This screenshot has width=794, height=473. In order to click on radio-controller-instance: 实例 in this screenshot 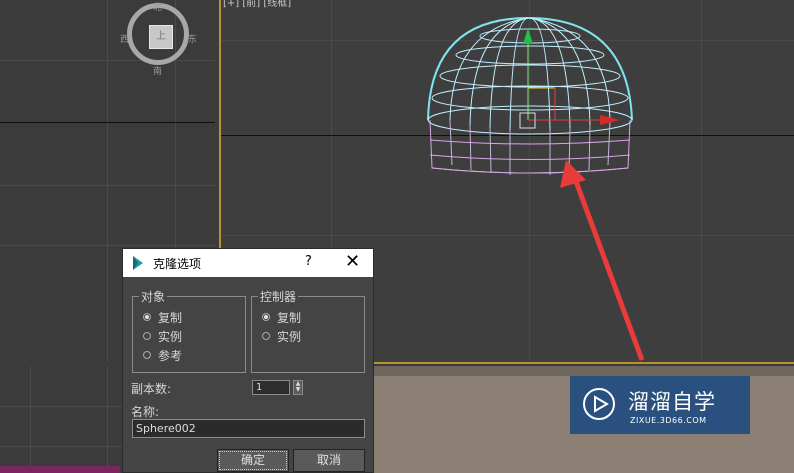, I will do `click(281, 336)`.